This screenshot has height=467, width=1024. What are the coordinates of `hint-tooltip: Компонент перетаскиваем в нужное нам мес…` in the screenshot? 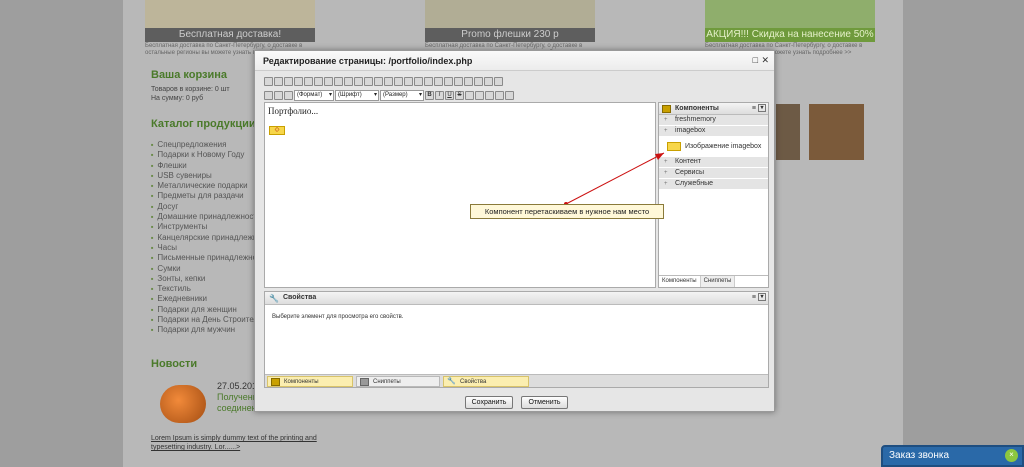 It's located at (567, 211).